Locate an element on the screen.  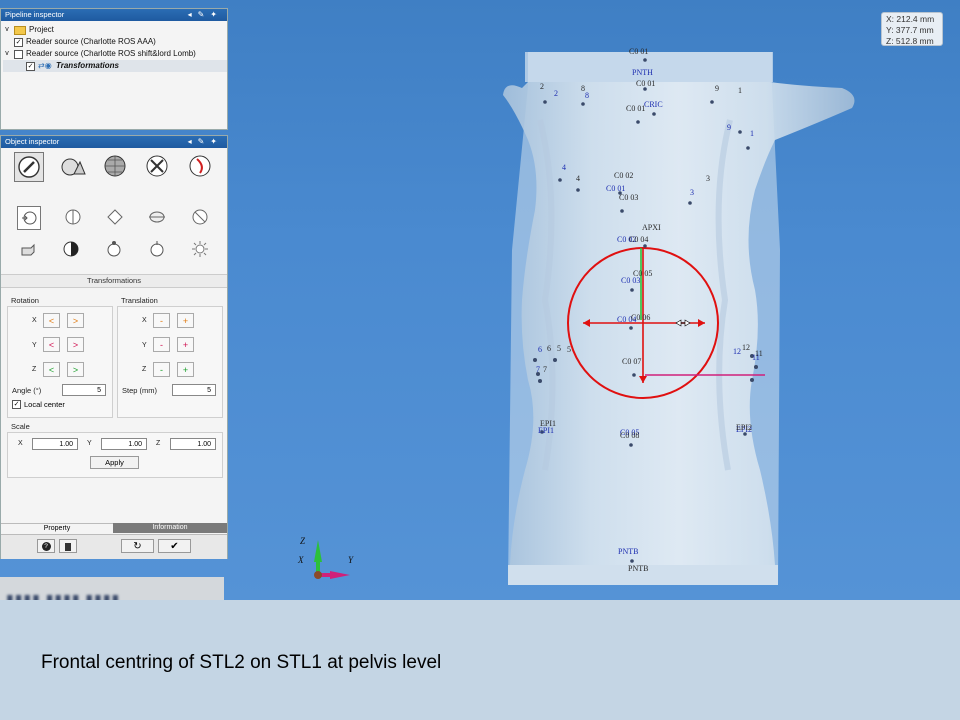
tools-icon is located at coordinates (157, 166).